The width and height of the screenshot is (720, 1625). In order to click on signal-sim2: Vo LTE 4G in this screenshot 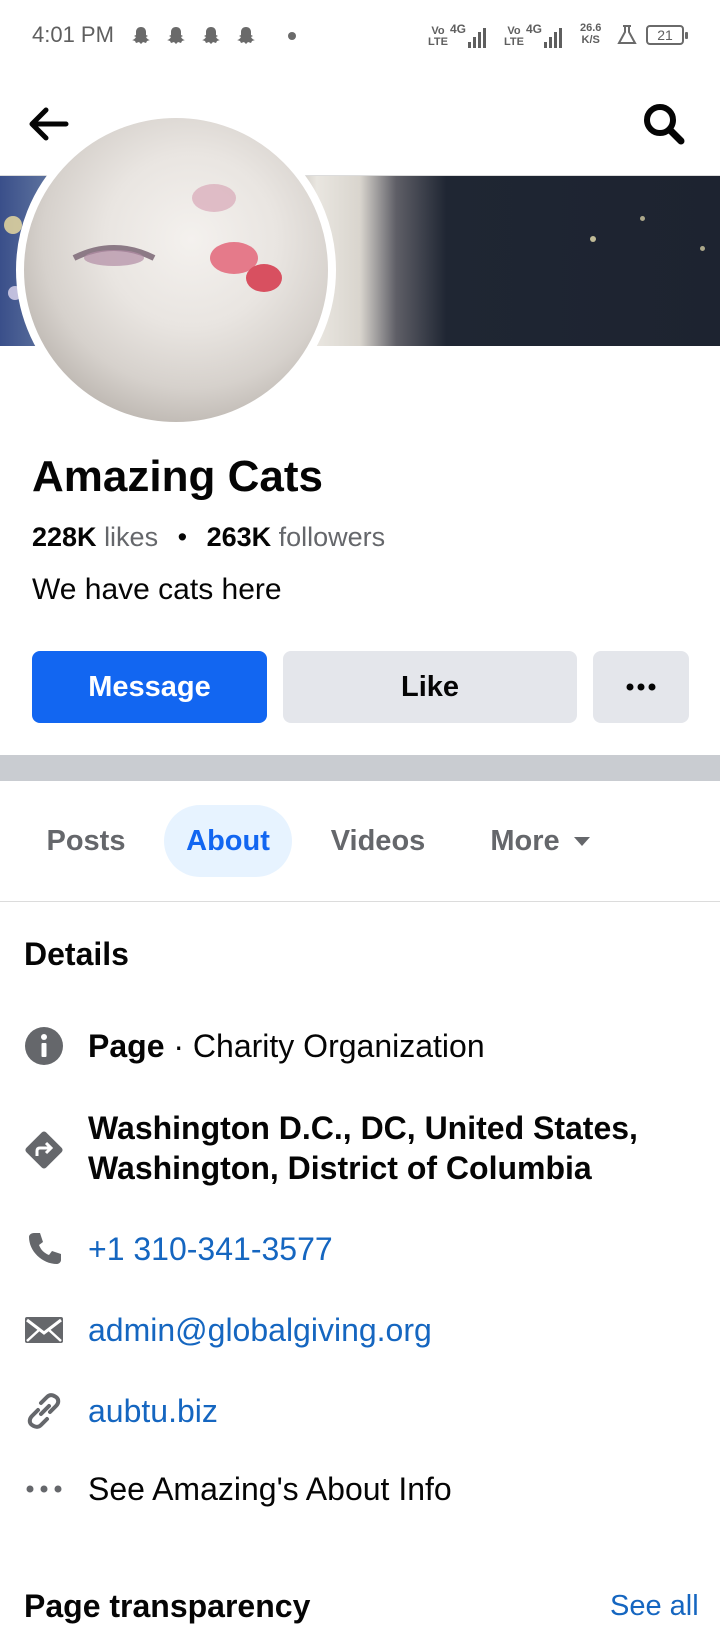, I will do `click(533, 35)`.